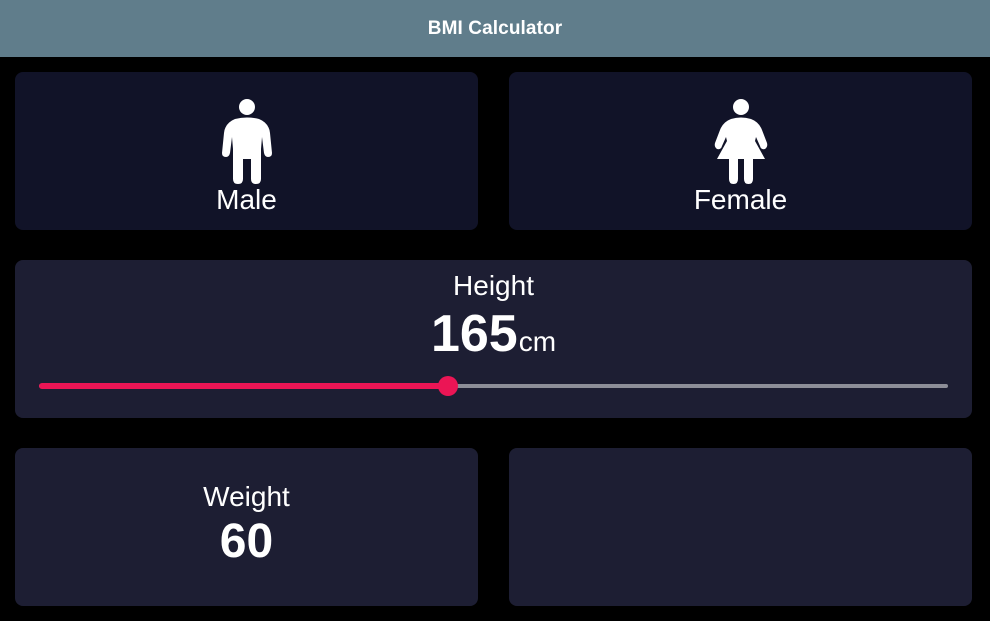  Describe the element at coordinates (537, 341) in the screenshot. I see `height-unit: cm` at that location.